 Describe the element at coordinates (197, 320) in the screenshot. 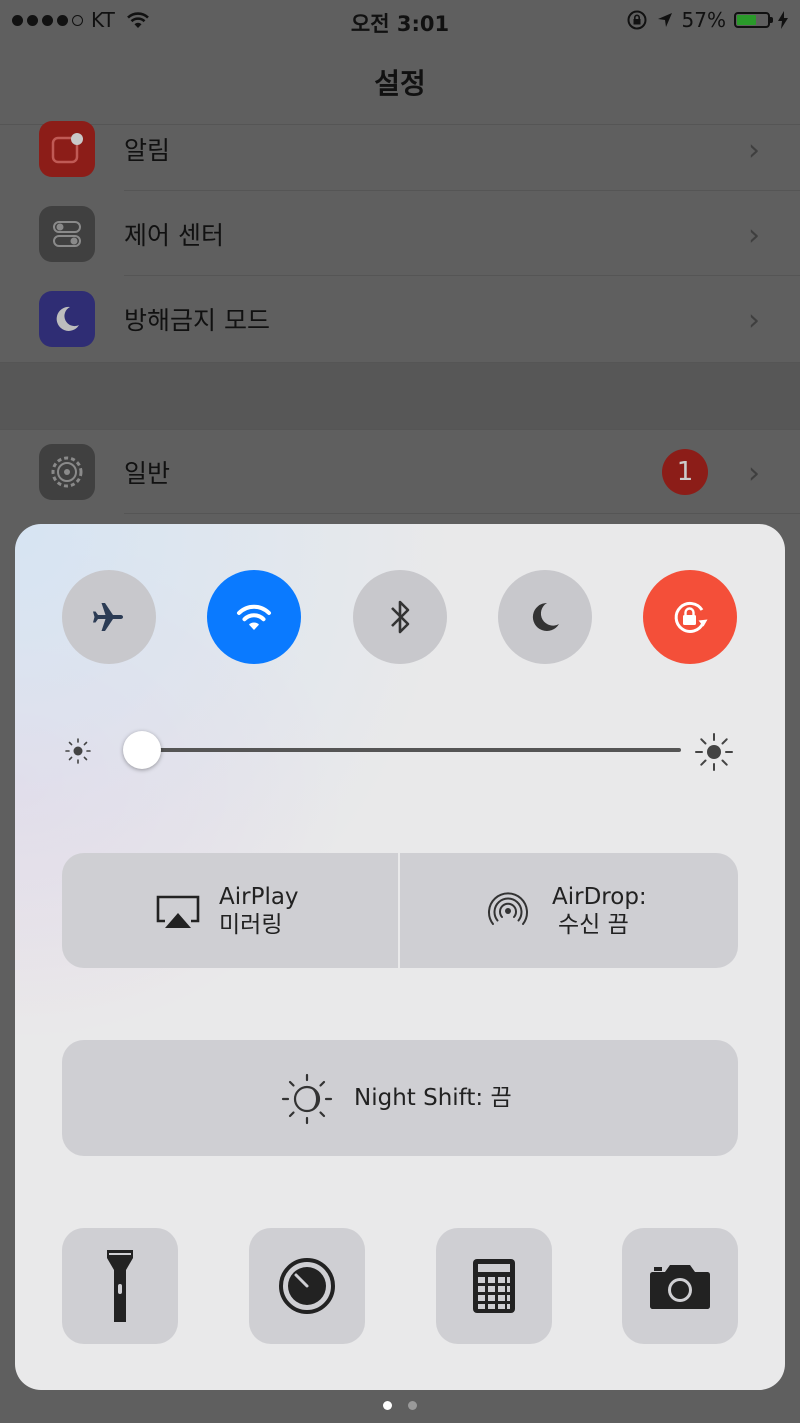

I see `row-label: 방해금지 모드` at that location.